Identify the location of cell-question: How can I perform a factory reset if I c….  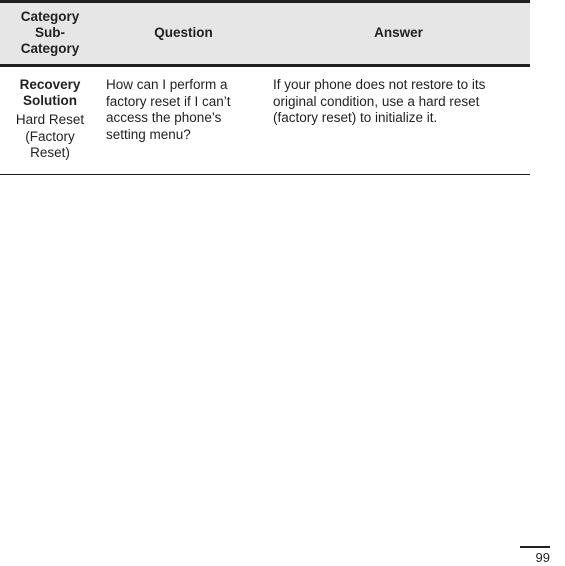
(183, 120).